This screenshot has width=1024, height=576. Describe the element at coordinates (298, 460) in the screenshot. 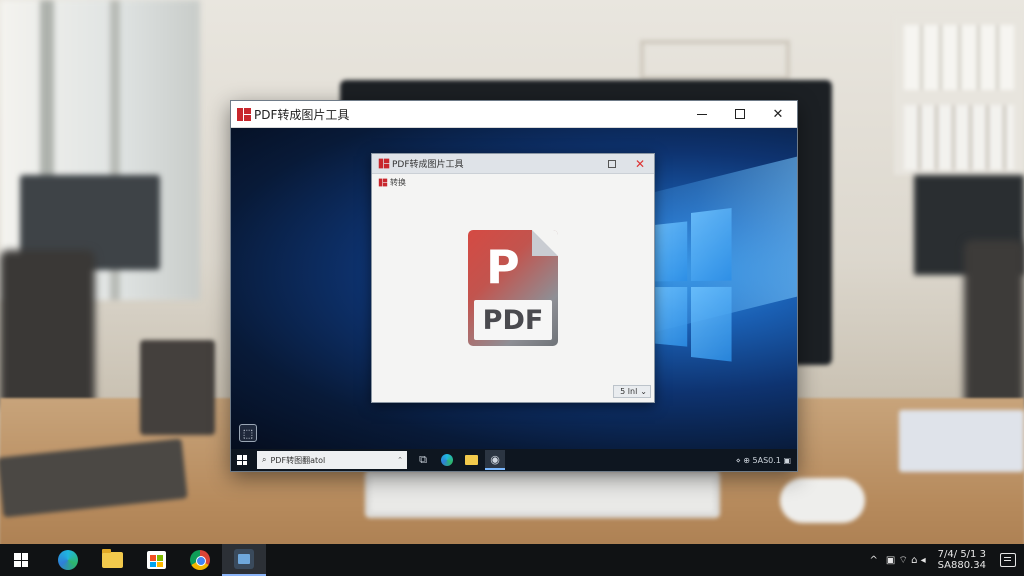

I see `search-text: PDF转图翻atol` at that location.